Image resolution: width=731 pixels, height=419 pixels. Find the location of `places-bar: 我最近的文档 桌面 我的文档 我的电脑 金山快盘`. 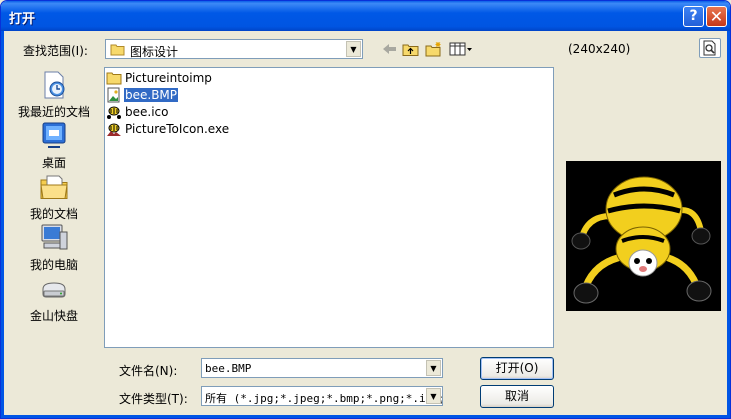

places-bar: 我最近的文档 桌面 我的文档 我的电脑 金山快盘 is located at coordinates (54, 195).